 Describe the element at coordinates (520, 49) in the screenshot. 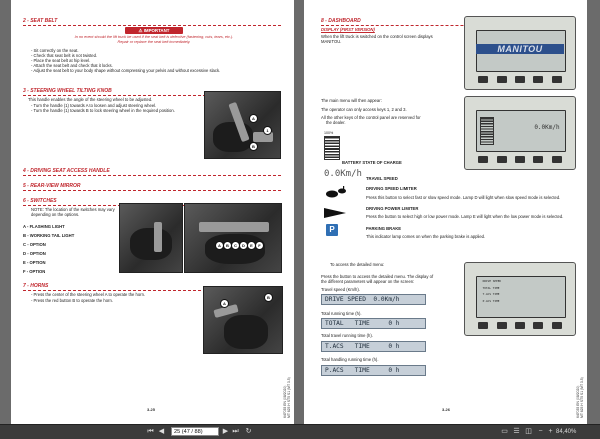

I see `manitou-logo: MANITOU` at that location.